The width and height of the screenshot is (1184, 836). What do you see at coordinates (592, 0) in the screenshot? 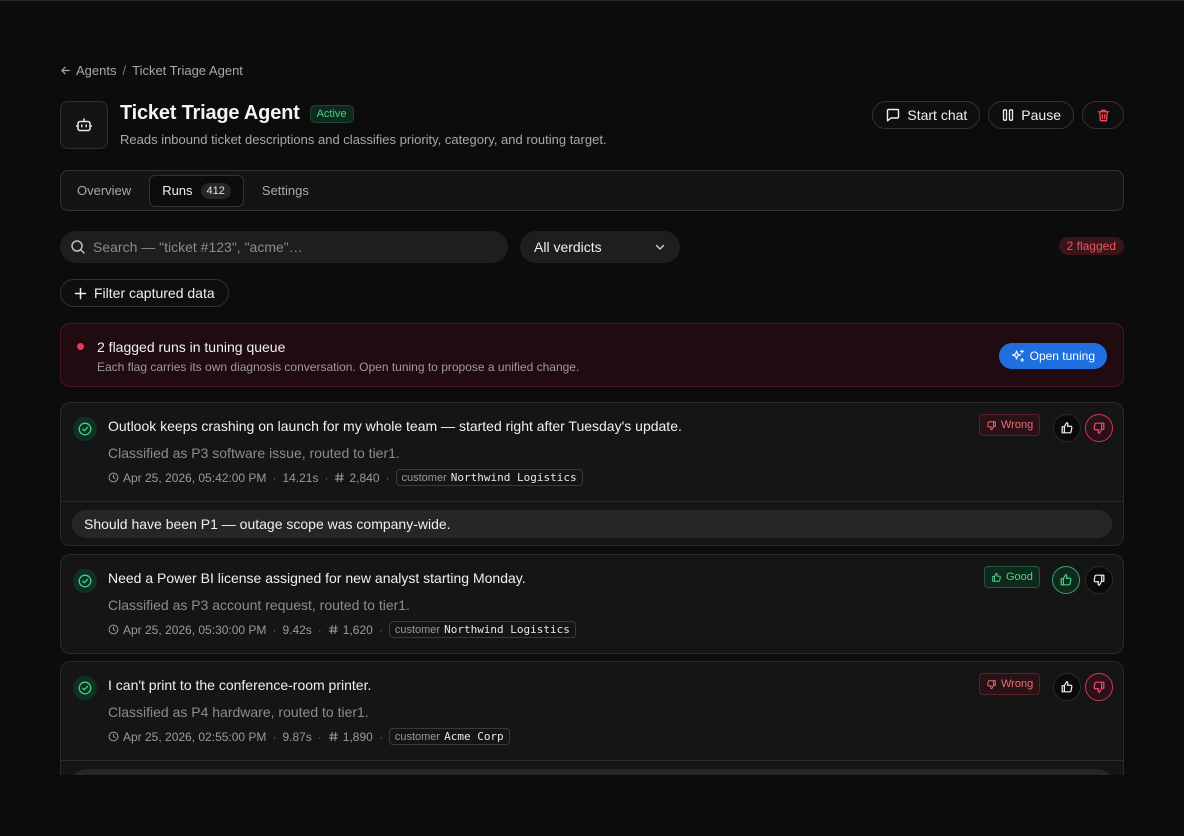
I see `top-border` at bounding box center [592, 0].